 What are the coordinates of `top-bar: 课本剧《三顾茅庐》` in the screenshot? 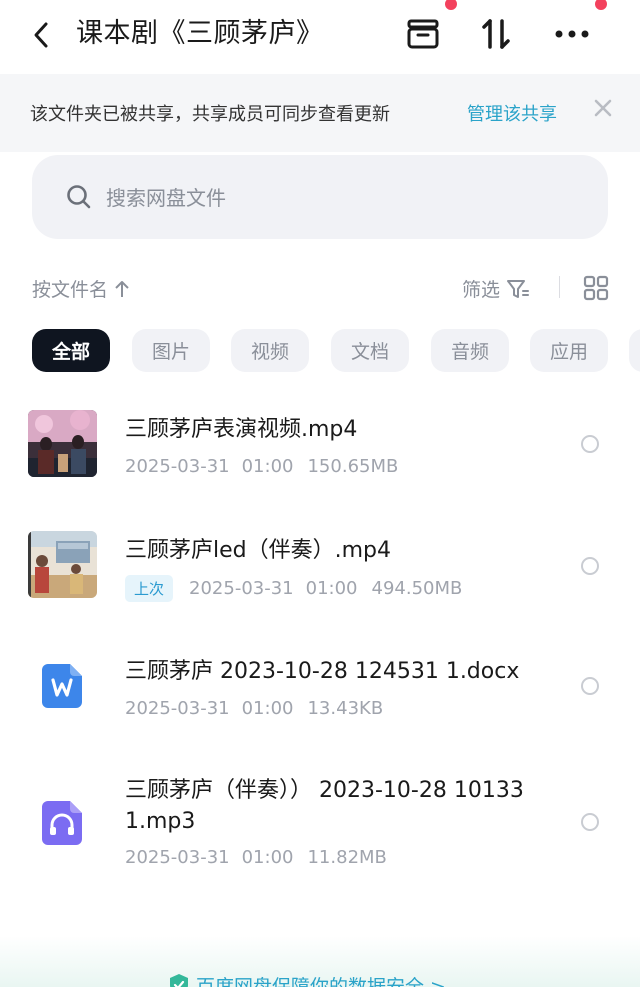 It's located at (320, 36).